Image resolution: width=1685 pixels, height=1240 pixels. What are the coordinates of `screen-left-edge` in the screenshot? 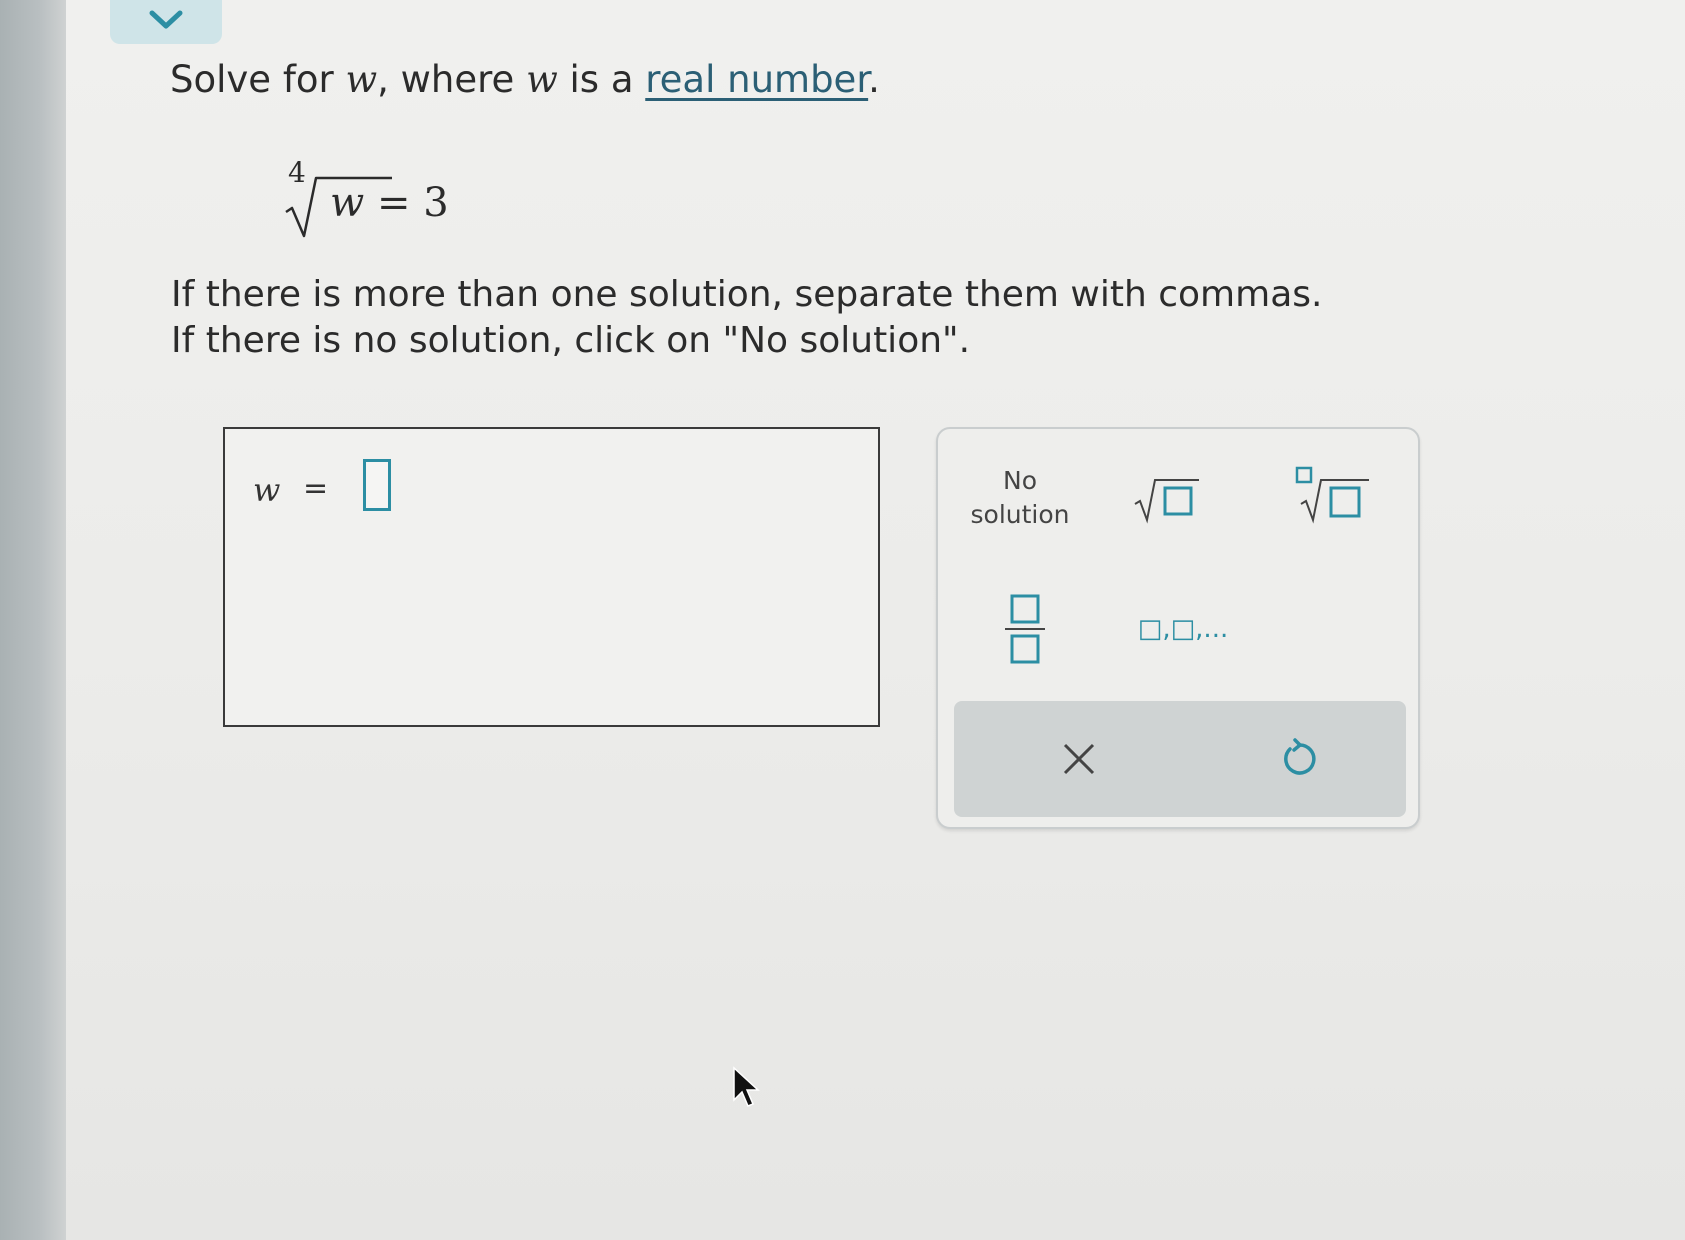 It's located at (33, 620).